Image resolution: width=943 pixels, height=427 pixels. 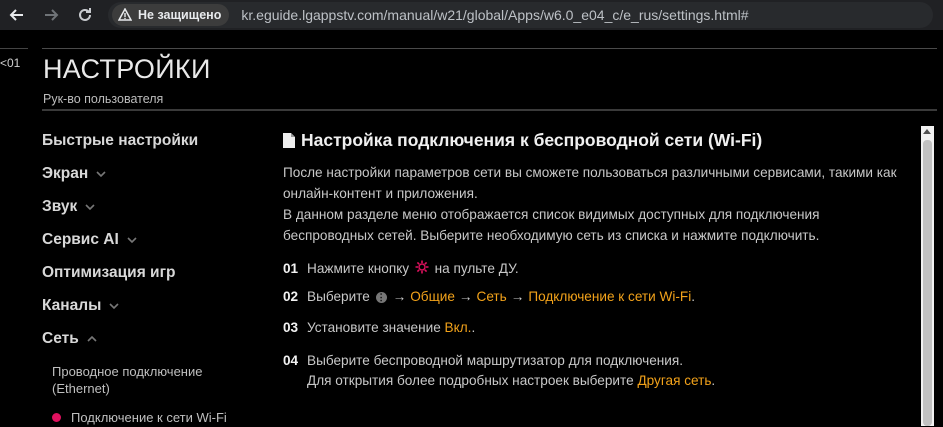 What do you see at coordinates (109, 272) in the screenshot?
I see `sidebar-item-label: Оптимизация игр` at bounding box center [109, 272].